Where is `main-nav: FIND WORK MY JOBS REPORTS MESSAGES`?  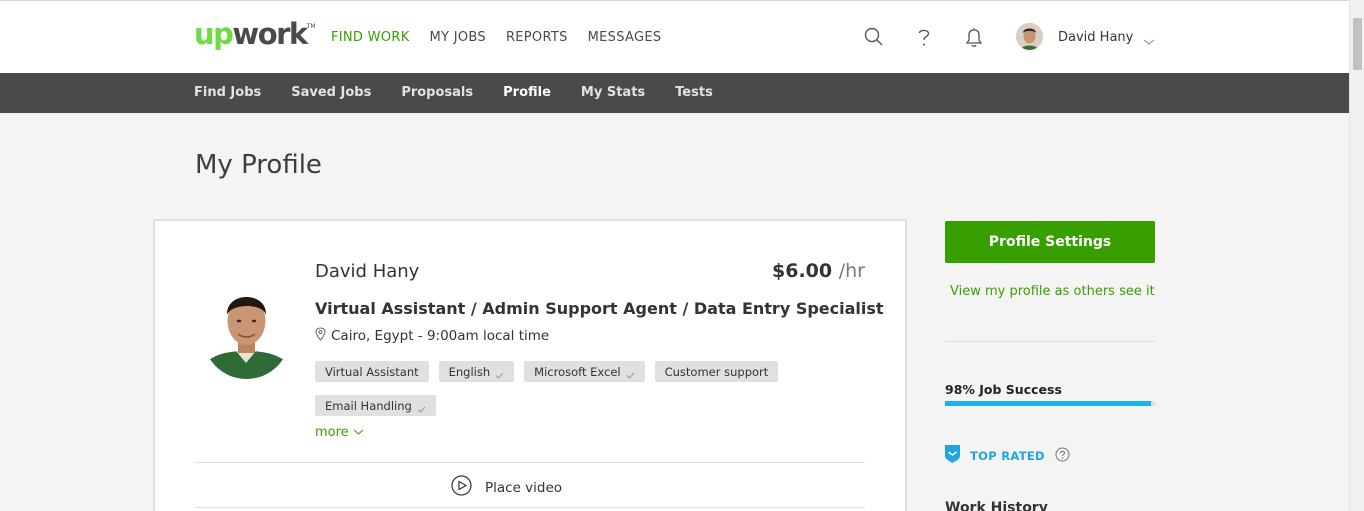
main-nav: FIND WORK MY JOBS REPORTS MESSAGES is located at coordinates (496, 37).